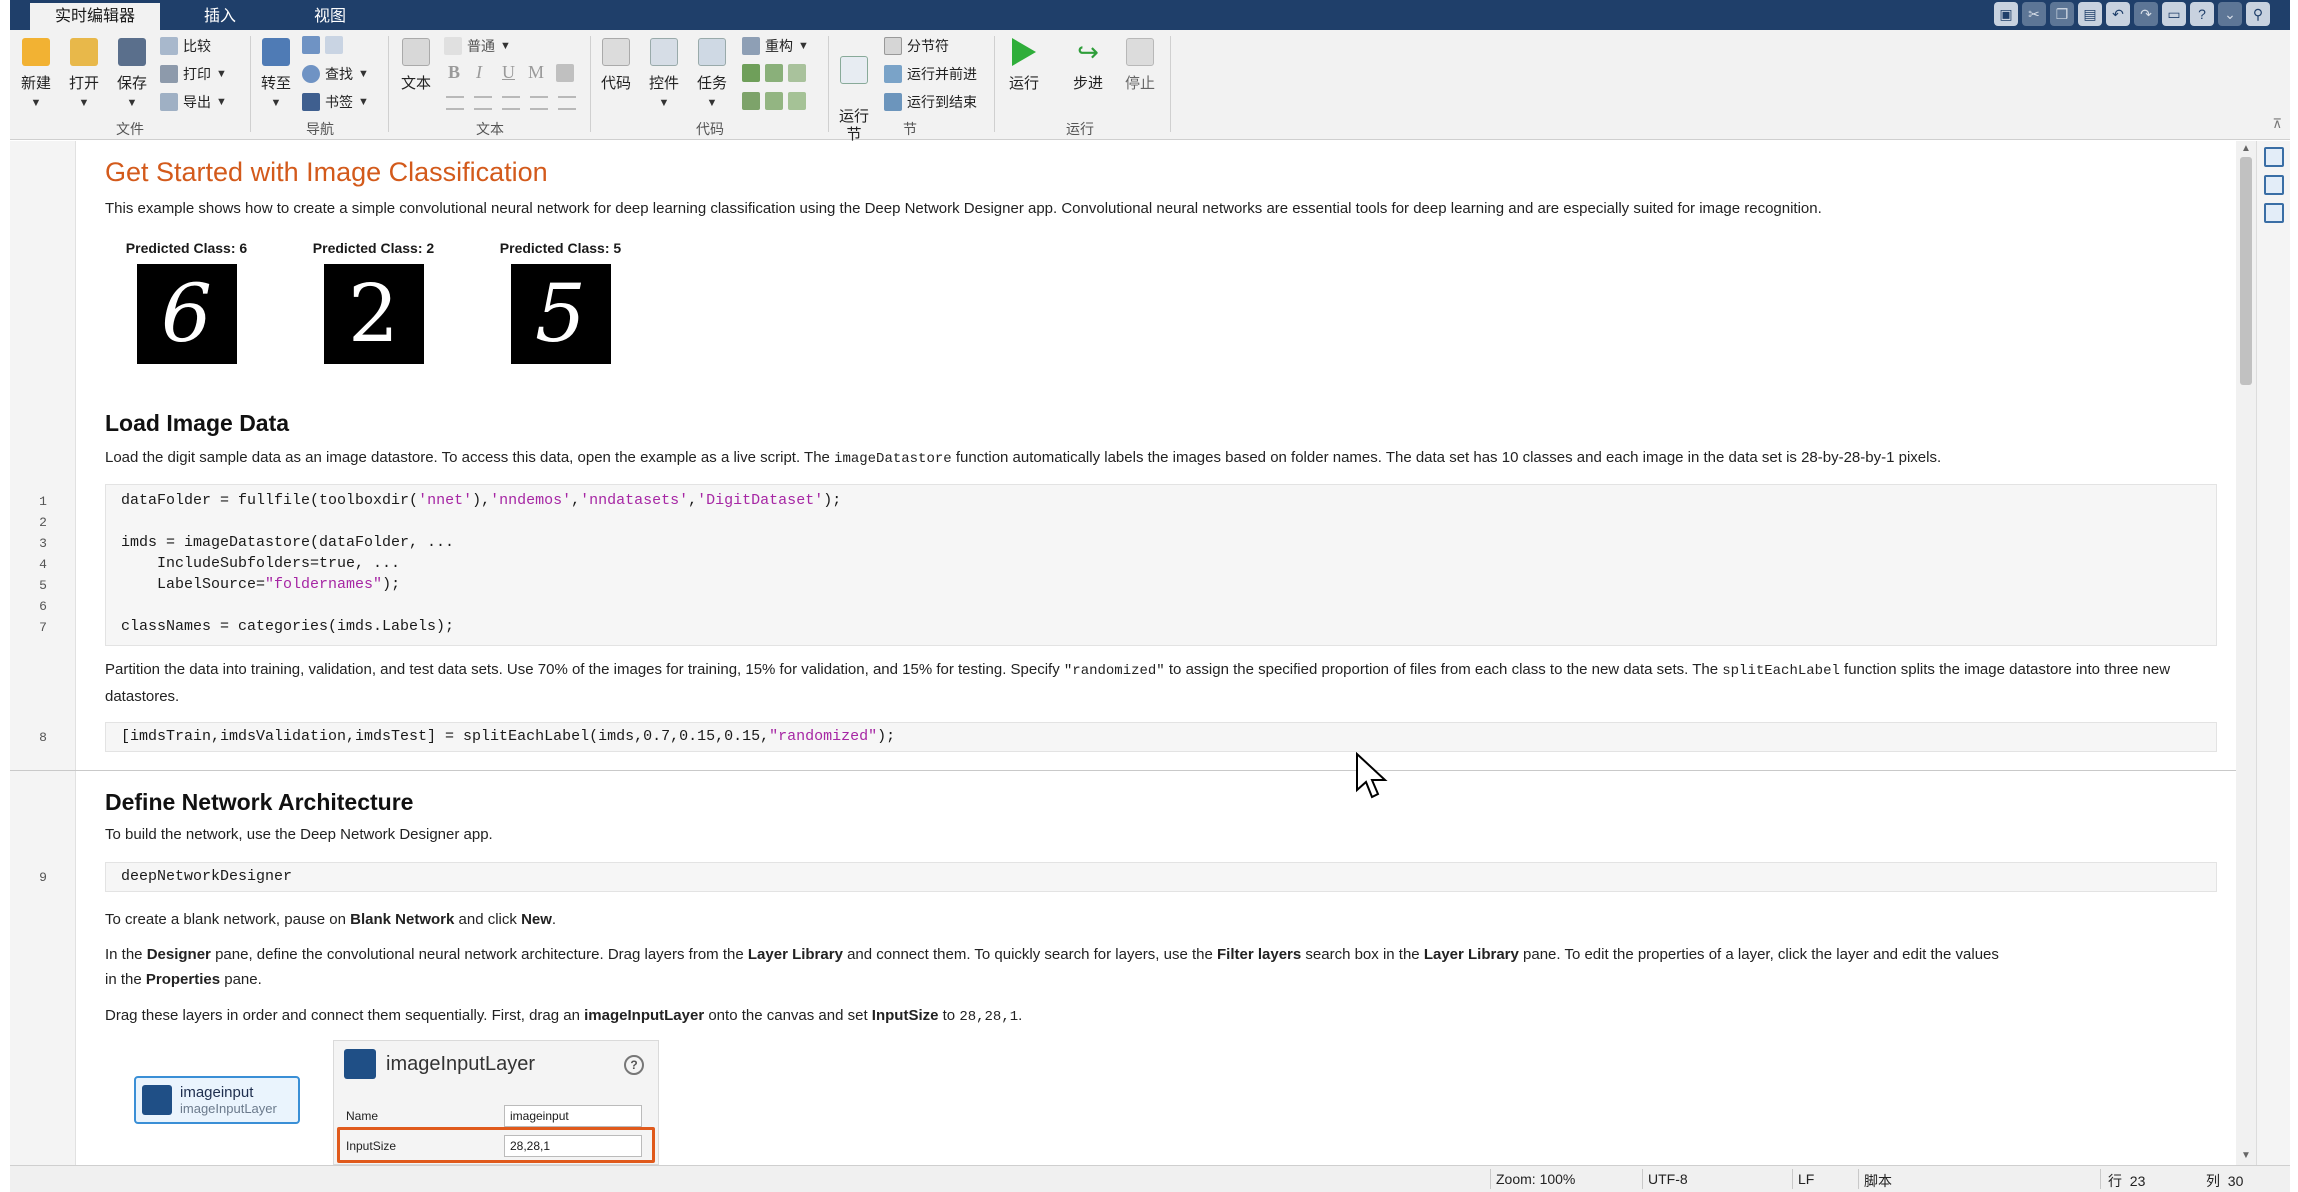 The width and height of the screenshot is (2298, 1192). What do you see at coordinates (322, 45) in the screenshot?
I see `back-forward-buttons` at bounding box center [322, 45].